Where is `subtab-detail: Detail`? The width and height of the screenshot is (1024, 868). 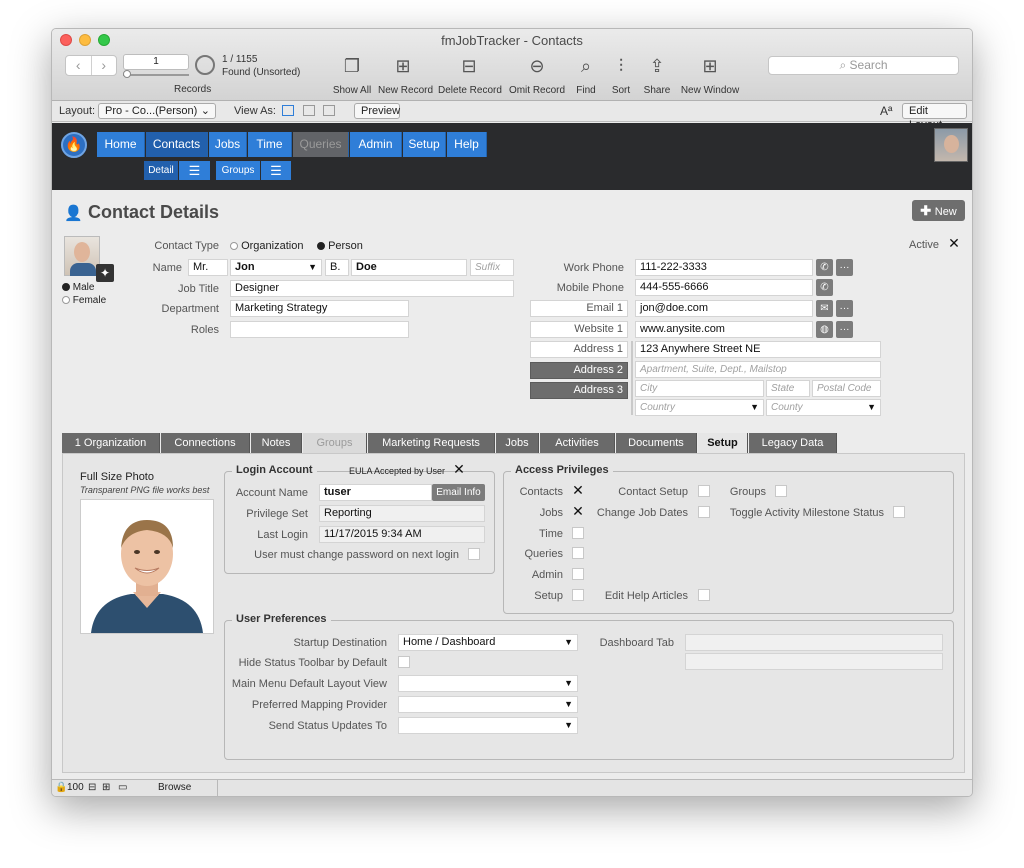 subtab-detail: Detail is located at coordinates (161, 170).